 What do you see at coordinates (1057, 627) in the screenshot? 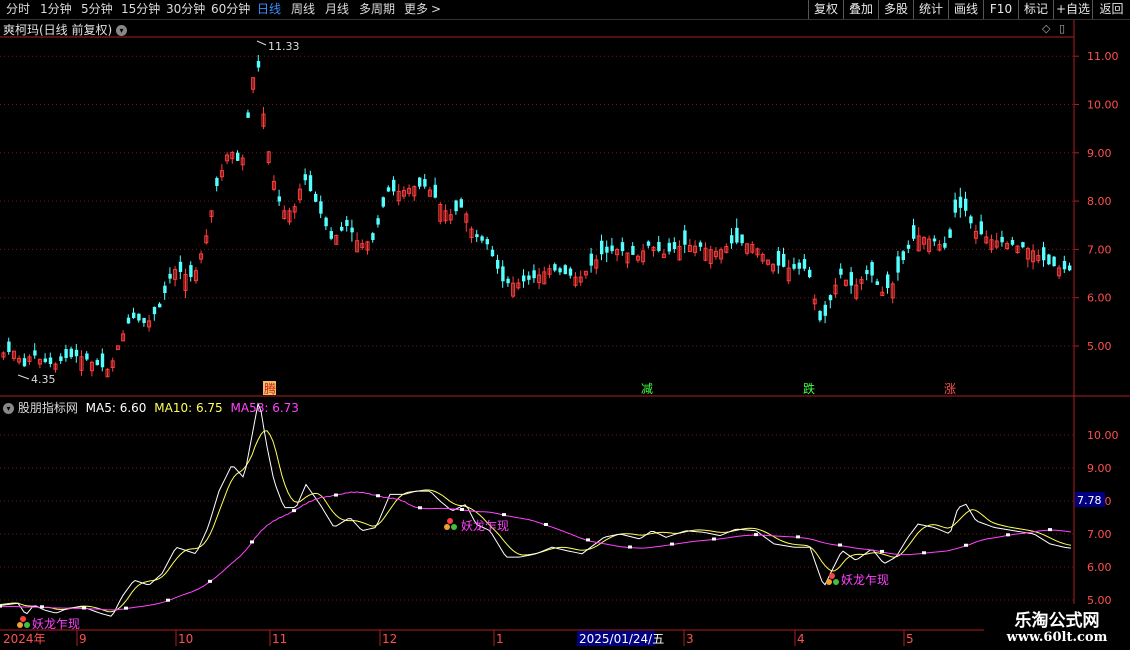
I see `watermark: 乐淘公式网 www.60lt.com` at bounding box center [1057, 627].